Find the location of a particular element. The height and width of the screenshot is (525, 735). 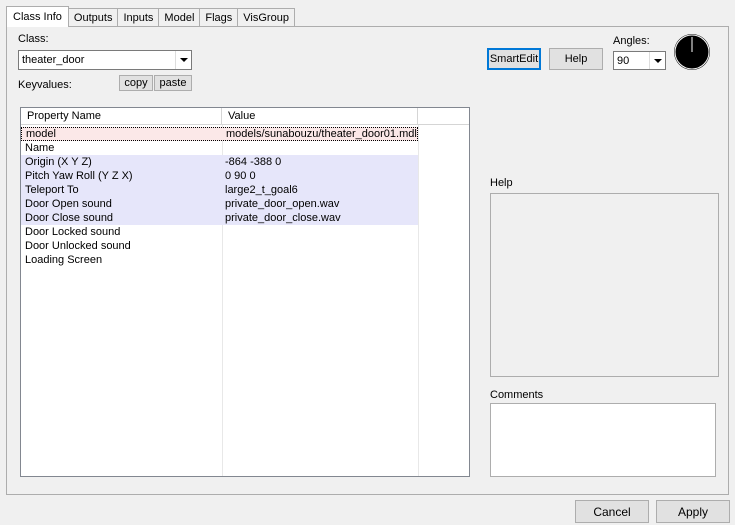

row-key: Door Locked sound is located at coordinates (73, 232).